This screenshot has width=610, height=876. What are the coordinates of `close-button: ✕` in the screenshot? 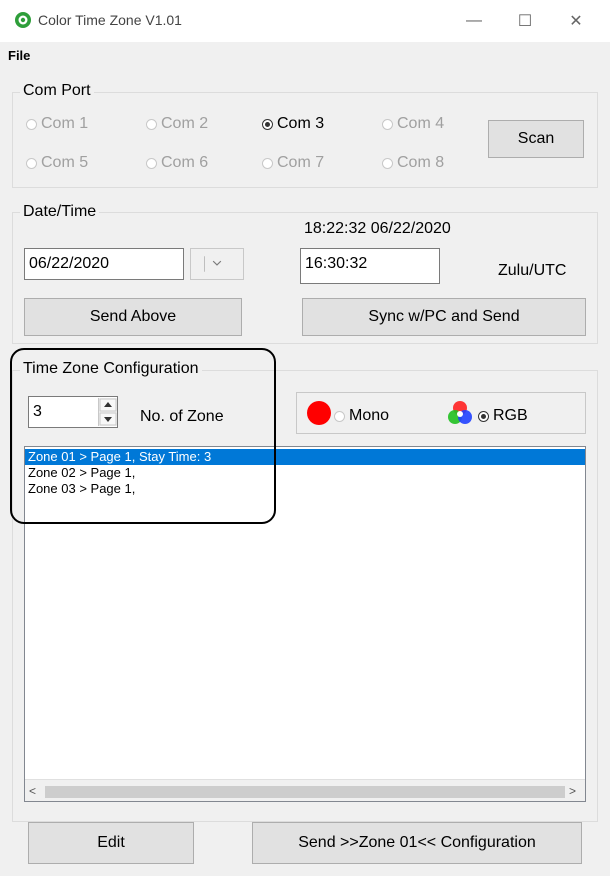 It's located at (576, 21).